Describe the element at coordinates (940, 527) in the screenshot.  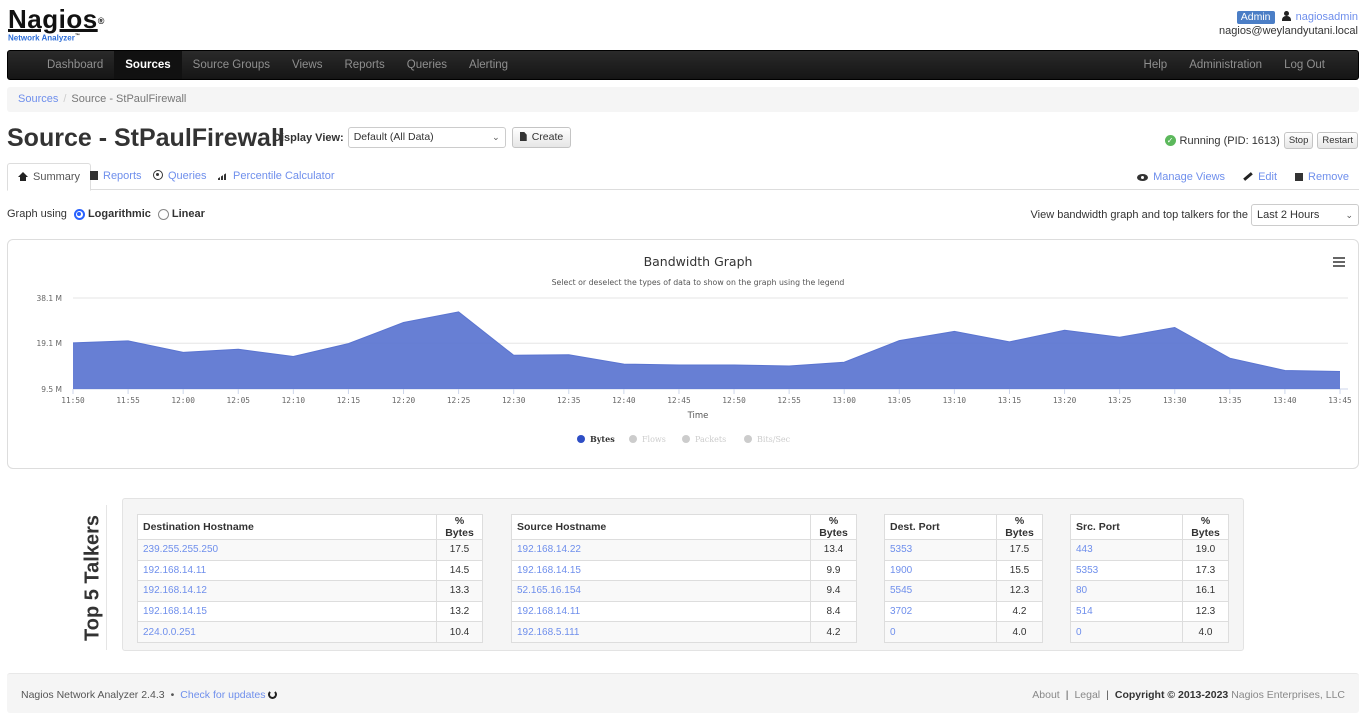
I see `column-header: Dest. Port` at that location.